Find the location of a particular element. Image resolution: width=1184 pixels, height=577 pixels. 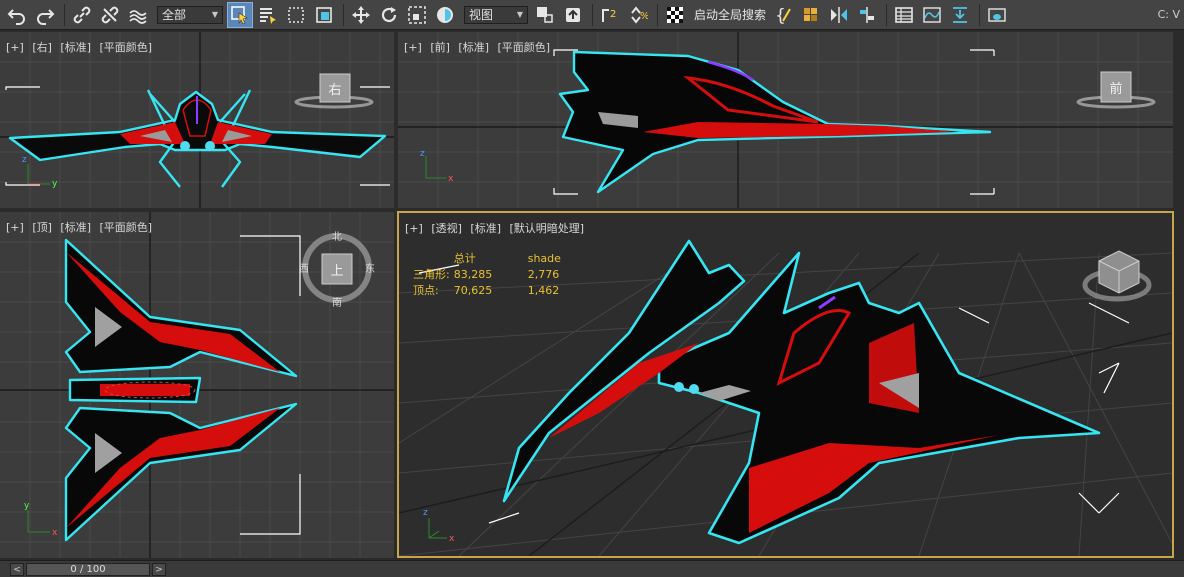

unlink-icon is located at coordinates (110, 14).